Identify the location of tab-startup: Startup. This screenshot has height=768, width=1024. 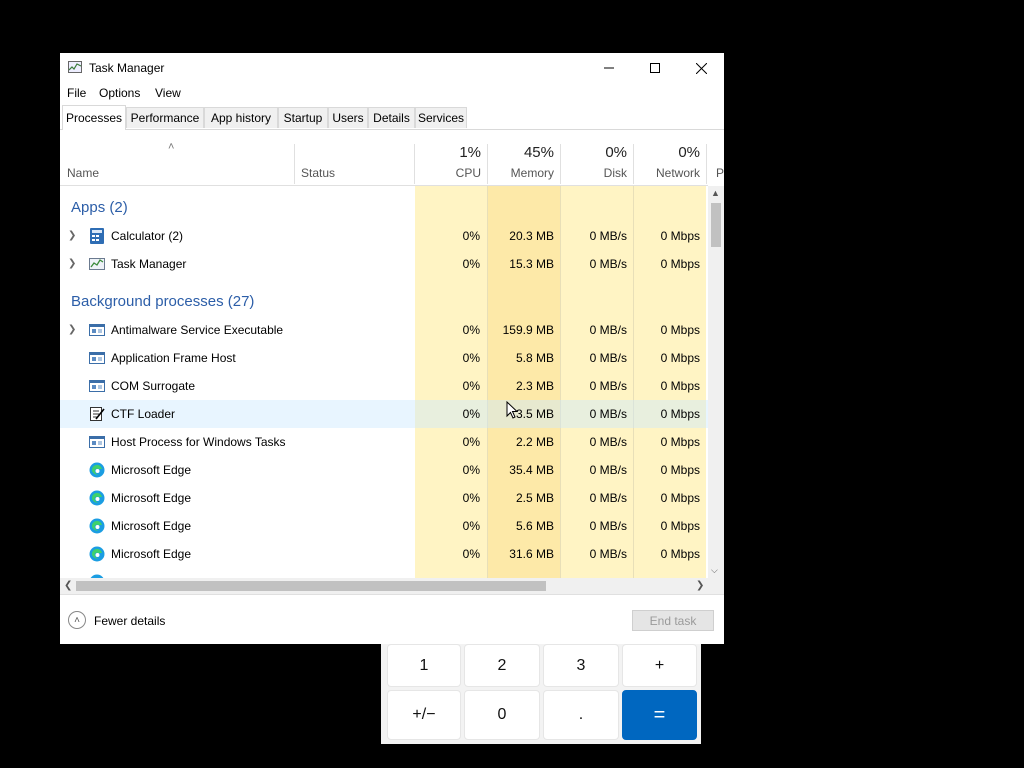
(303, 117).